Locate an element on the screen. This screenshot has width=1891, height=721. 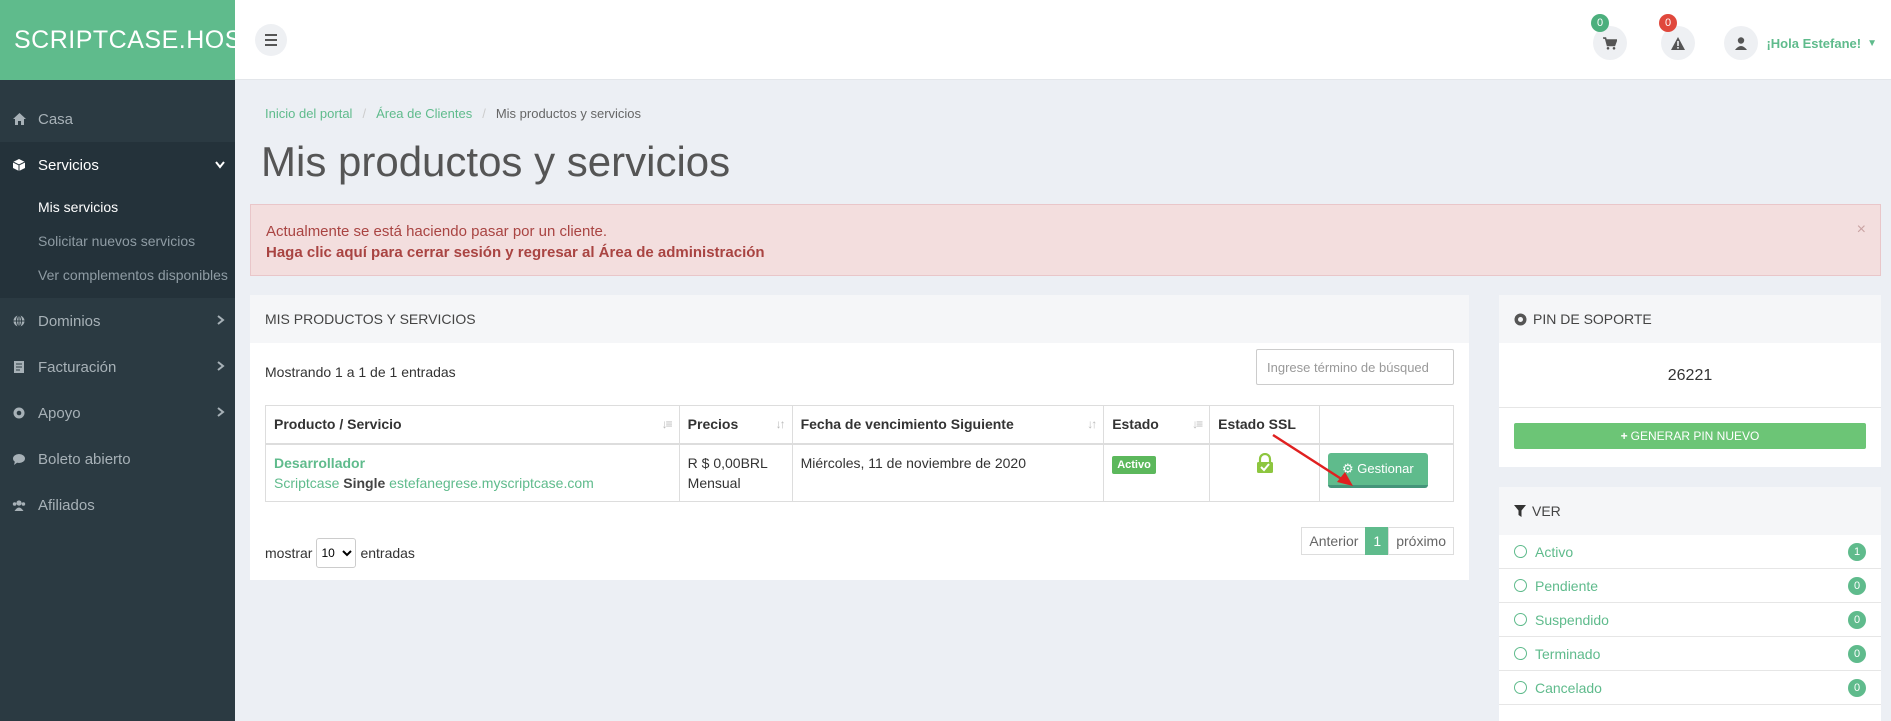
sidebar-item-label: Casa is located at coordinates (56, 119).